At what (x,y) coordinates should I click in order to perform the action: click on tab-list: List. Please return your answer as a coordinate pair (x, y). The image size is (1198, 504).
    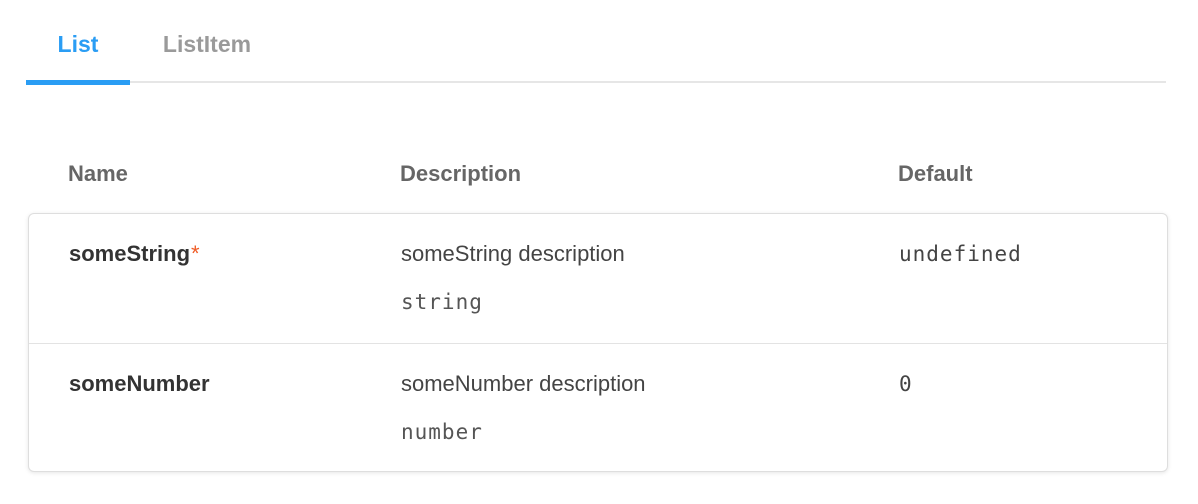
    Looking at the image, I should click on (78, 42).